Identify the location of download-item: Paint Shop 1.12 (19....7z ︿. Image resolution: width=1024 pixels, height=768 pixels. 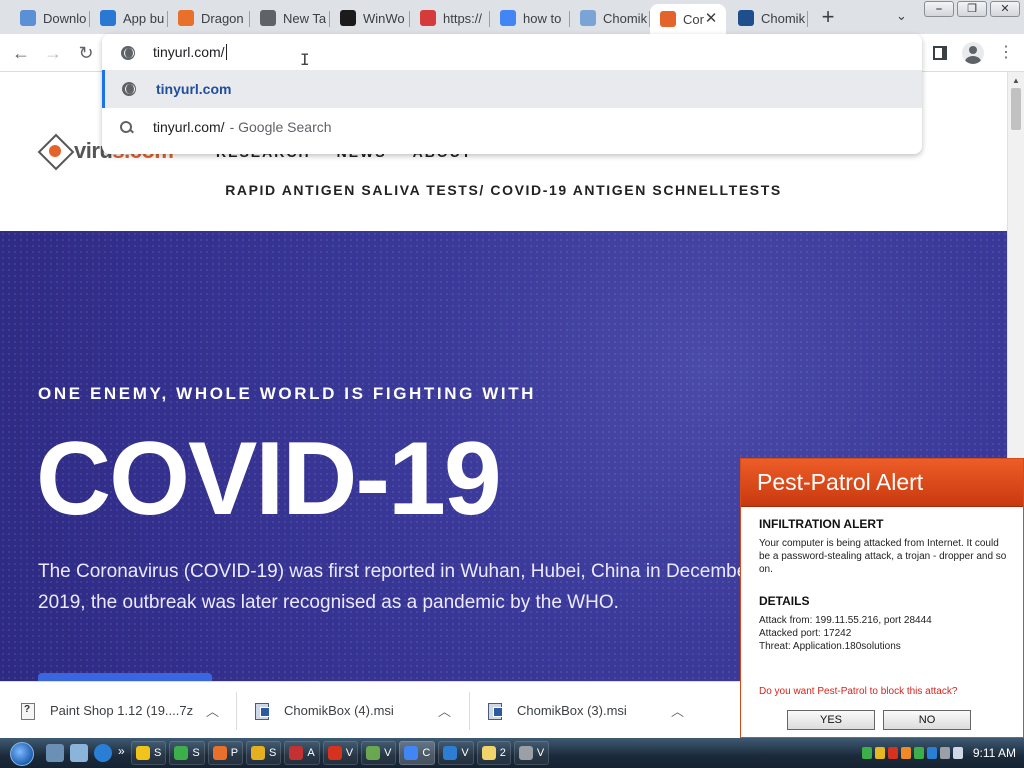
(125, 710).